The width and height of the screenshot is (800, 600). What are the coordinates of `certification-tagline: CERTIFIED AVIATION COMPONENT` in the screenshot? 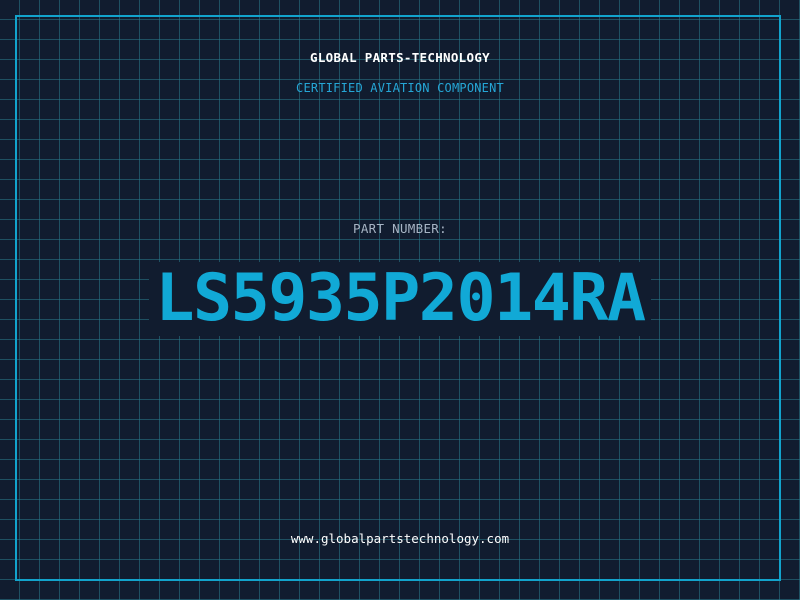 It's located at (400, 88).